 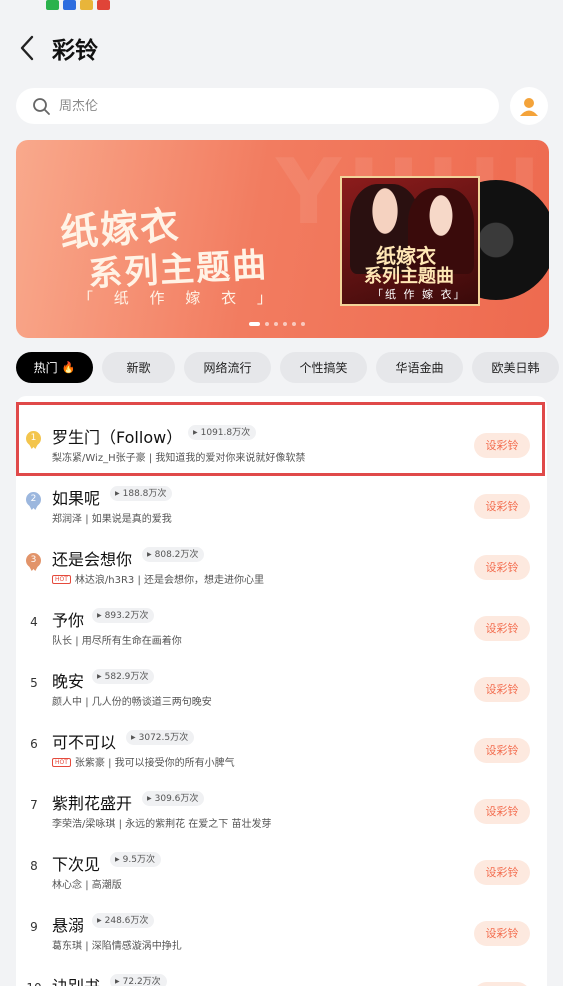 What do you see at coordinates (92, 803) in the screenshot?
I see `song-title: 紫荆花盛开` at bounding box center [92, 803].